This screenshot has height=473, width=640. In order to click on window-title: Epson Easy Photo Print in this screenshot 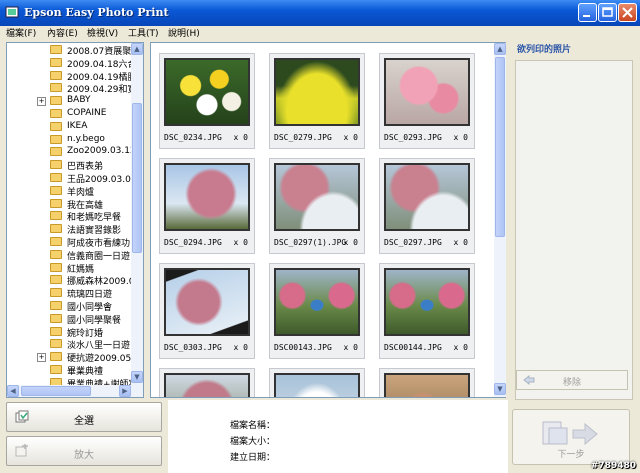, I will do `click(96, 12)`.